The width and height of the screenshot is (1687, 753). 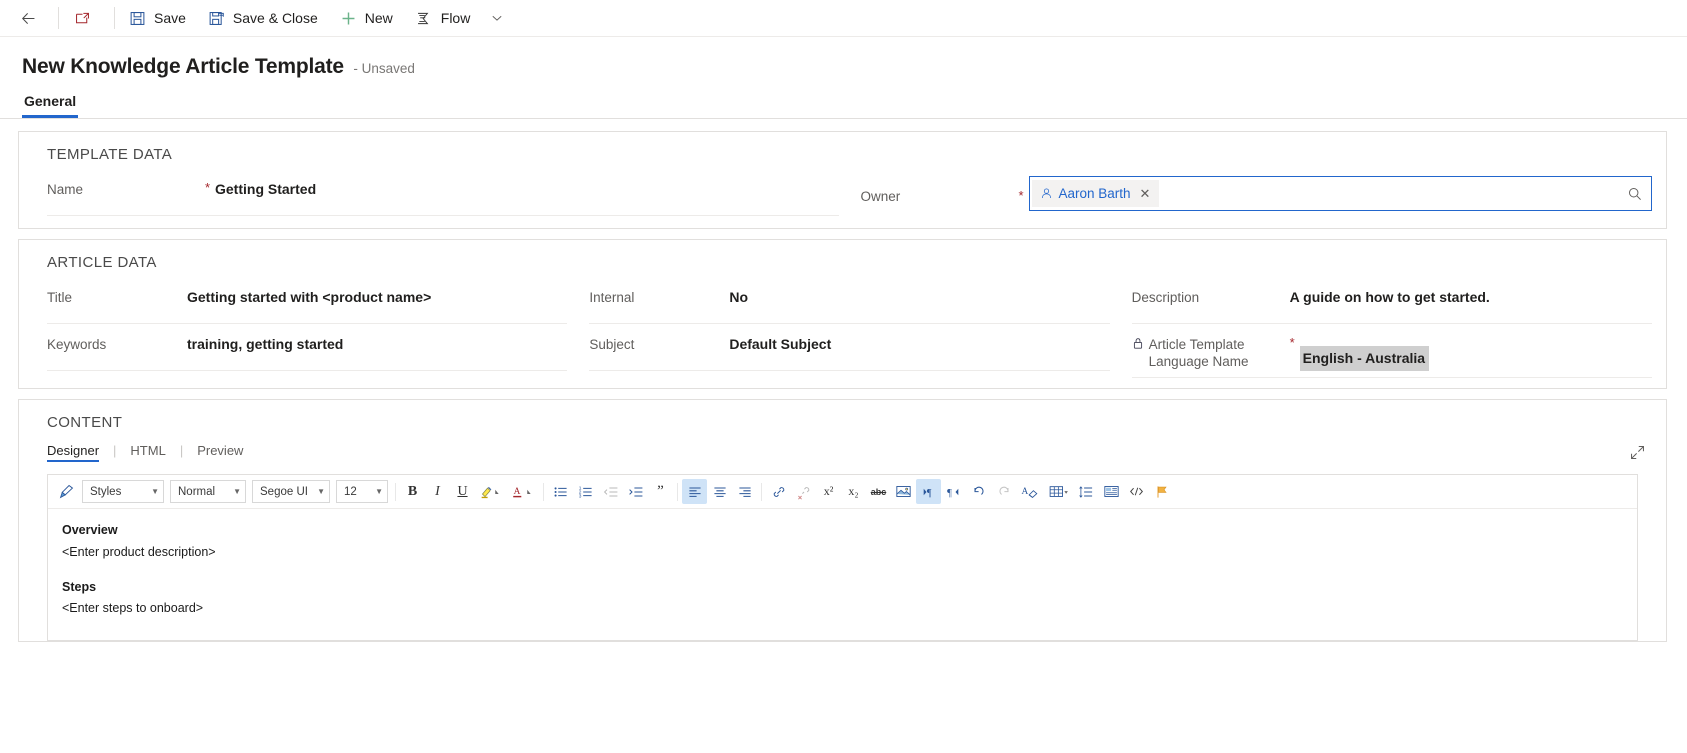 What do you see at coordinates (694, 491) in the screenshot?
I see `align-left-icon` at bounding box center [694, 491].